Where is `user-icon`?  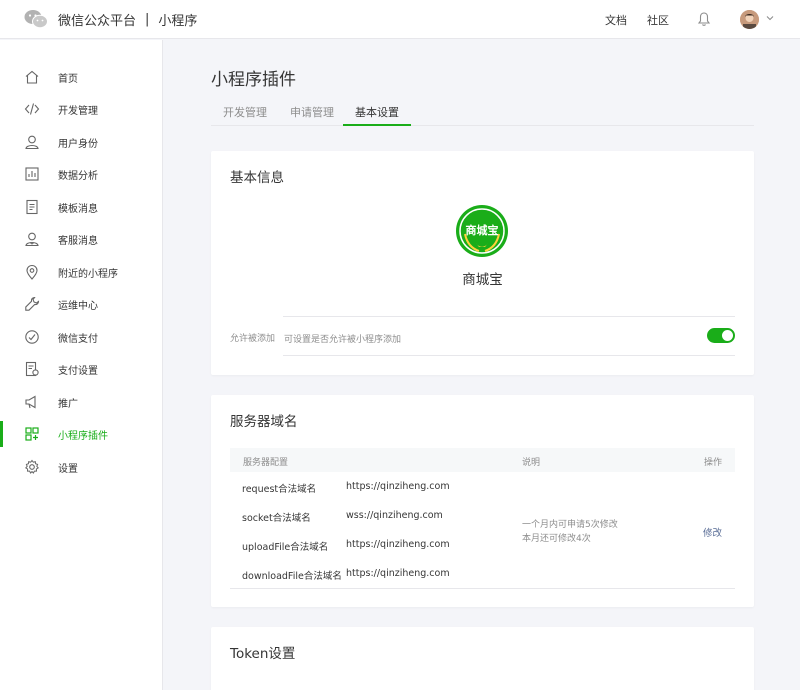 user-icon is located at coordinates (32, 142).